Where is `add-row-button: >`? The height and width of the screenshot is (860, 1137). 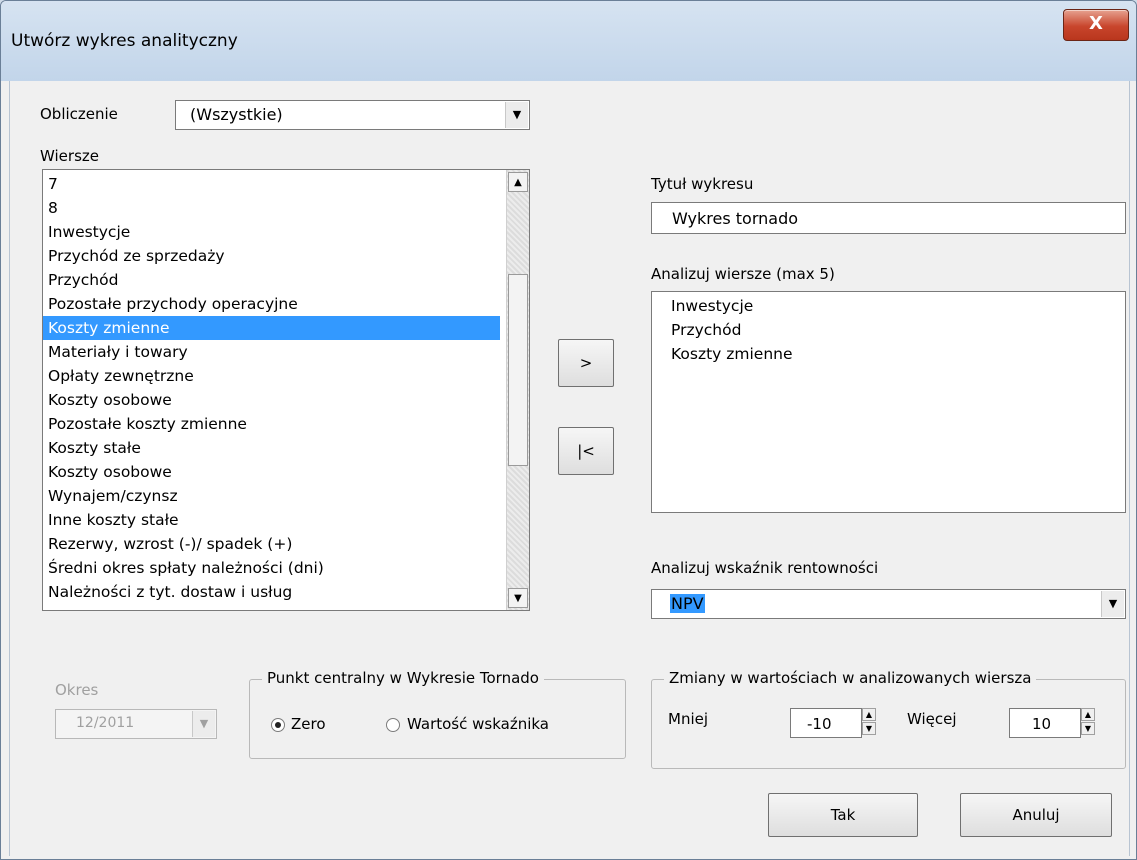
add-row-button: > is located at coordinates (586, 363).